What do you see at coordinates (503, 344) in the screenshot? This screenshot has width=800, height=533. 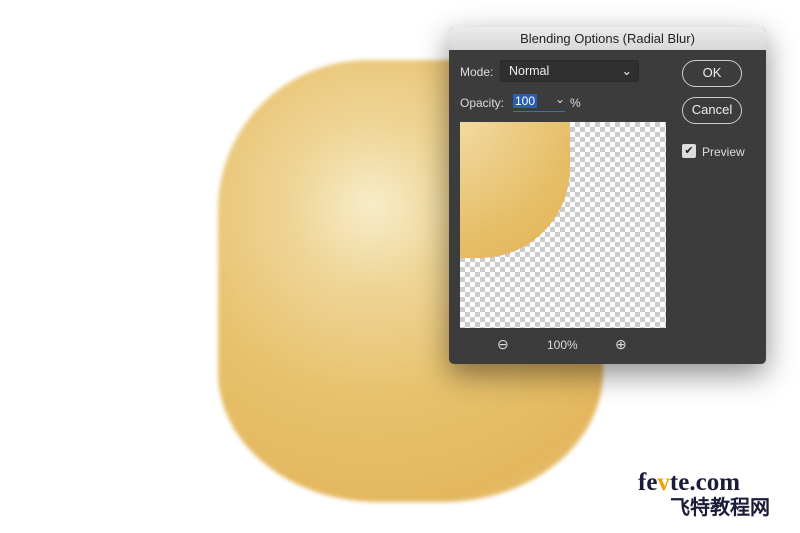 I see `zoom-out-icon: ⊖` at bounding box center [503, 344].